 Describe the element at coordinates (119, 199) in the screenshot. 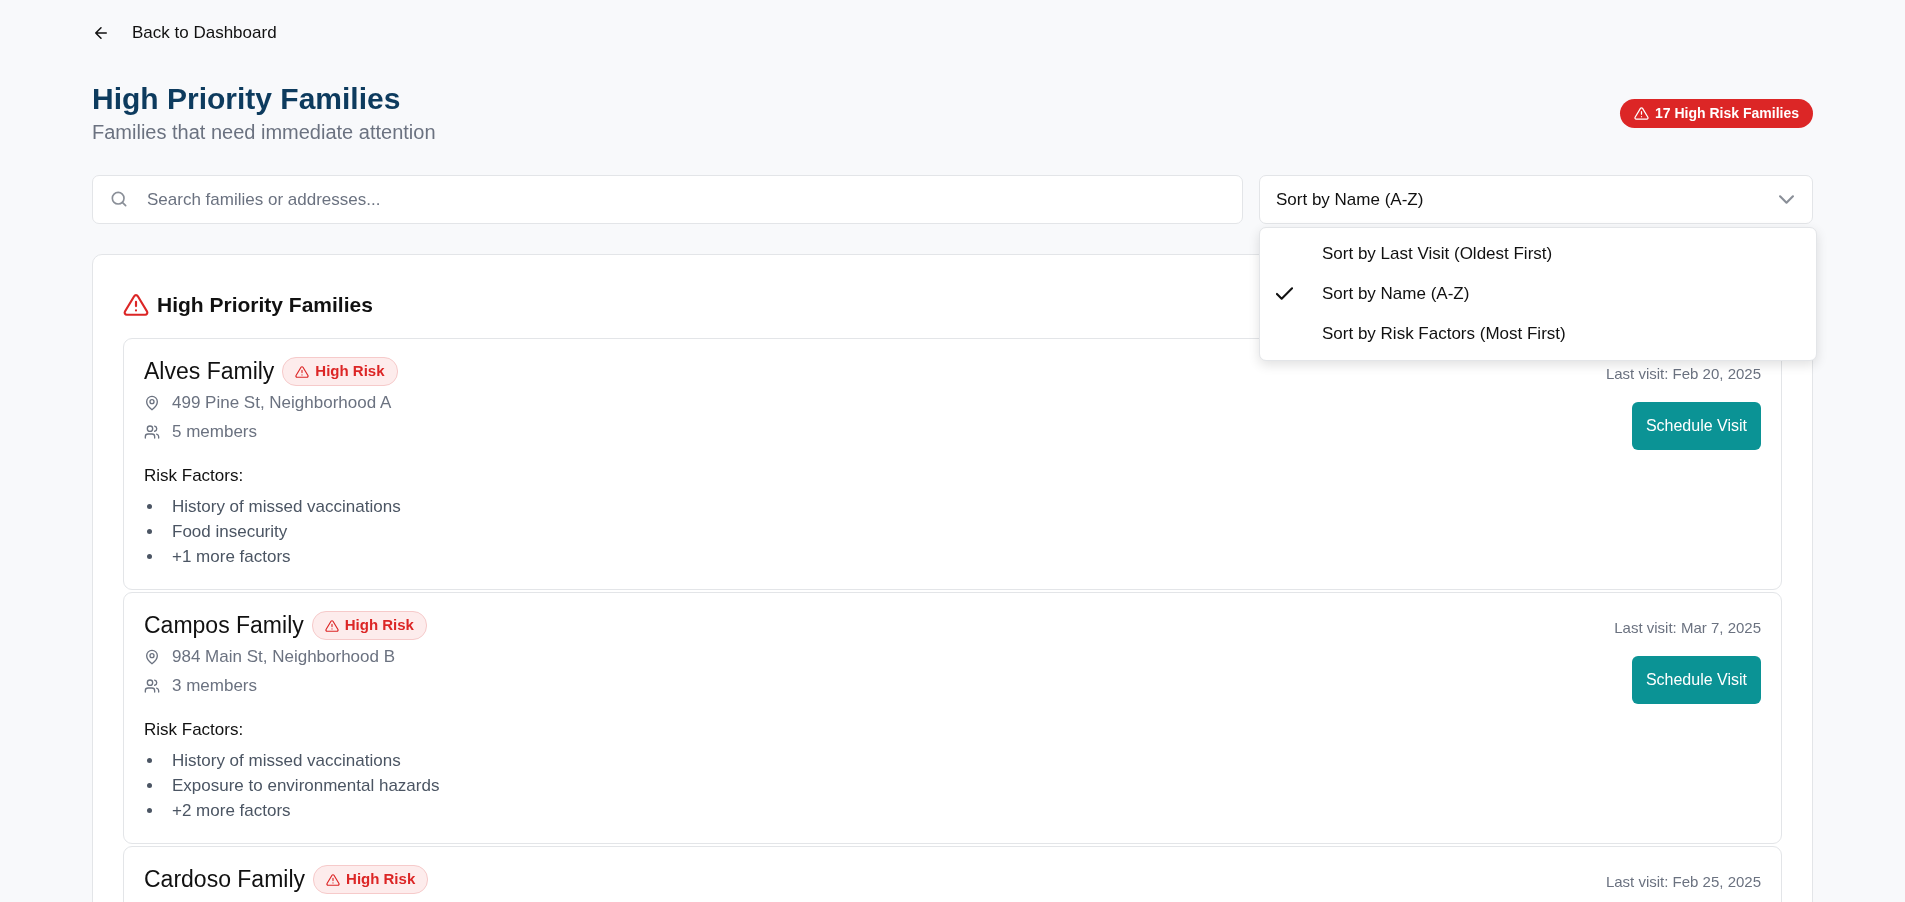

I see `search-icon` at that location.